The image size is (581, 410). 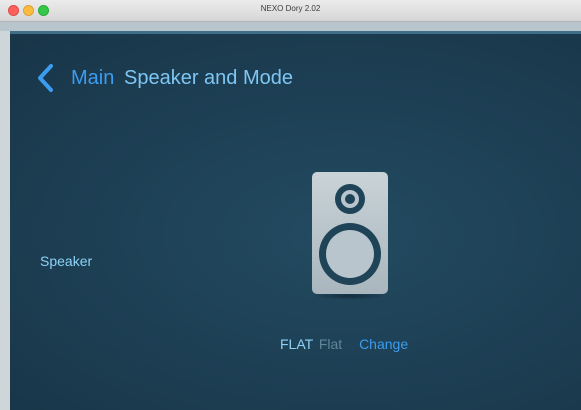 What do you see at coordinates (209, 78) in the screenshot?
I see `page-title: Speaker and Mode` at bounding box center [209, 78].